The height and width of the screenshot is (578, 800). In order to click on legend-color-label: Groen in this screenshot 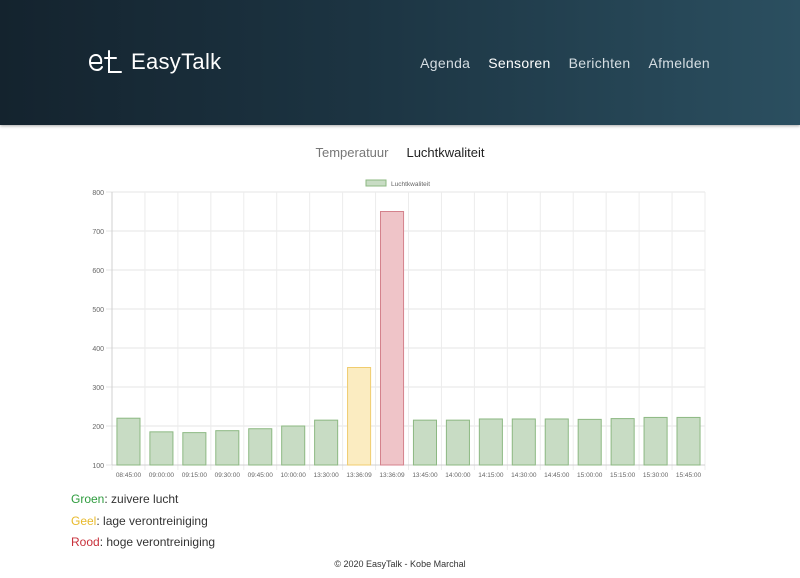, I will do `click(88, 499)`.